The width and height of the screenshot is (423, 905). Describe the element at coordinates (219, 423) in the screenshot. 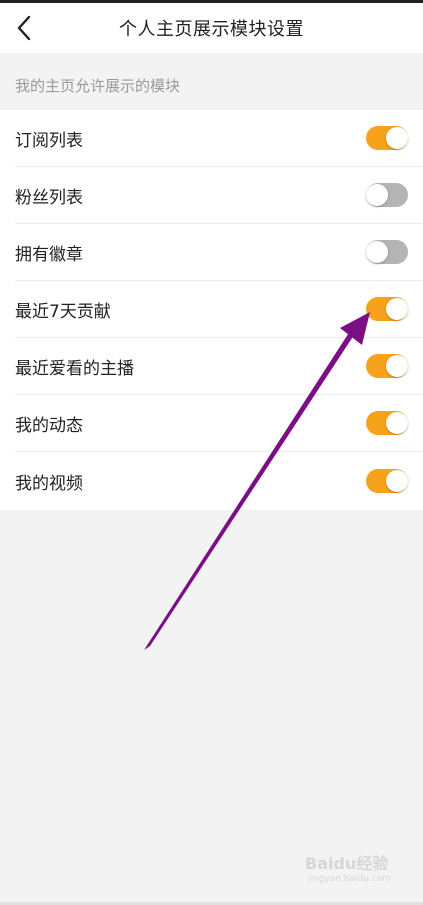

I see `module-row-activity: 我的动态` at that location.